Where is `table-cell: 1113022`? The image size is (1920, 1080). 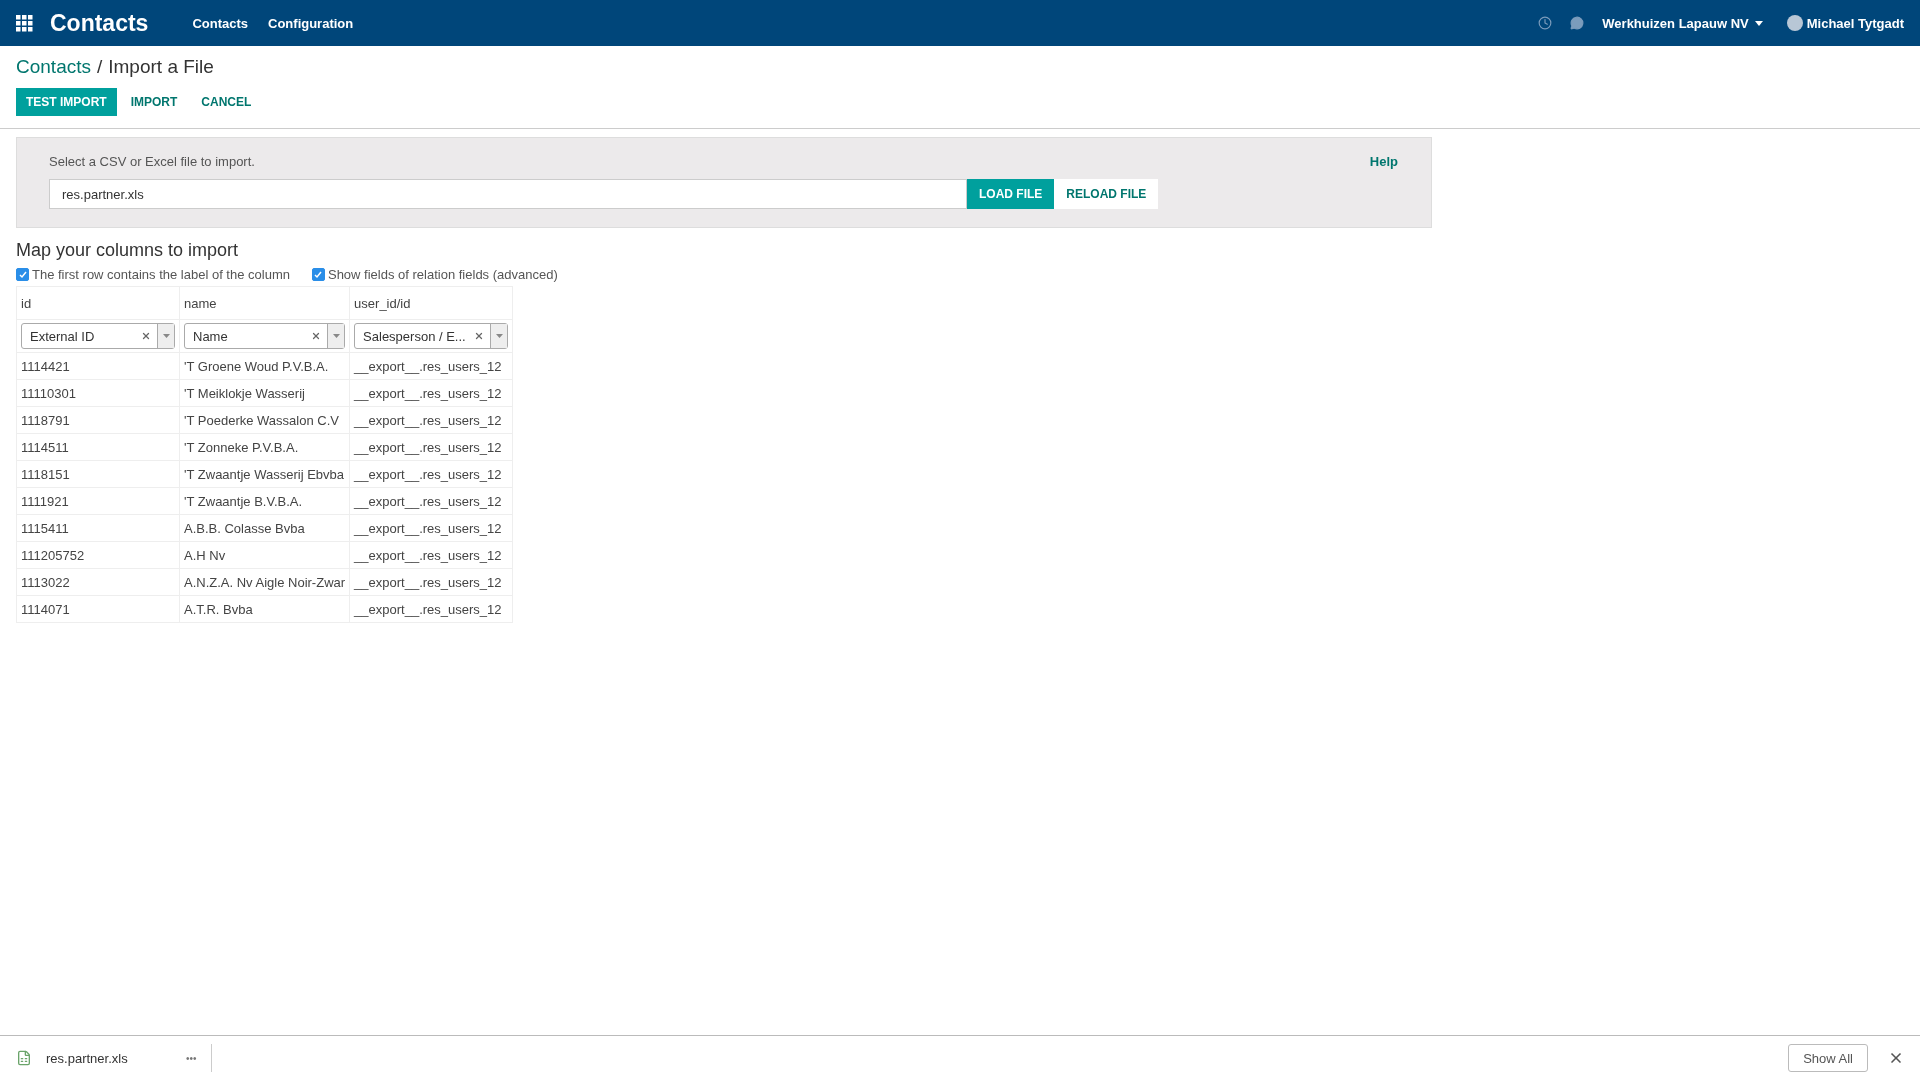 table-cell: 1113022 is located at coordinates (98, 582).